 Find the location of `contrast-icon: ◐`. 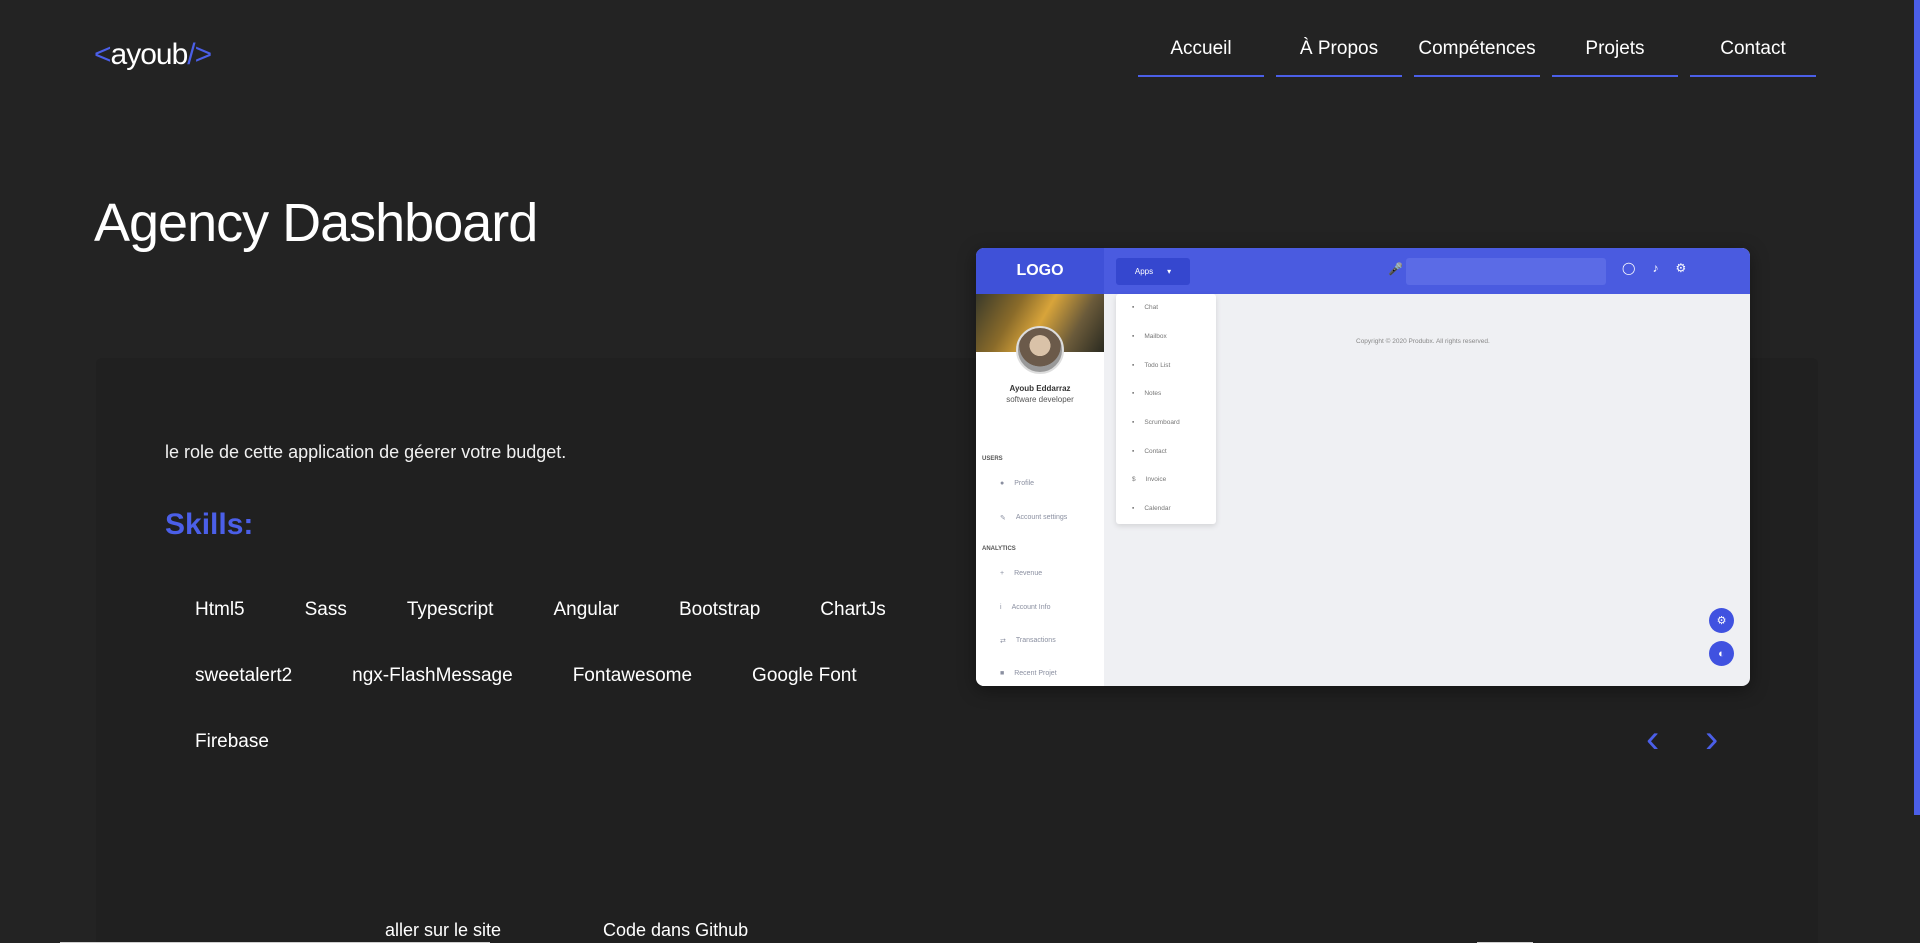

contrast-icon: ◐ is located at coordinates (1721, 653).